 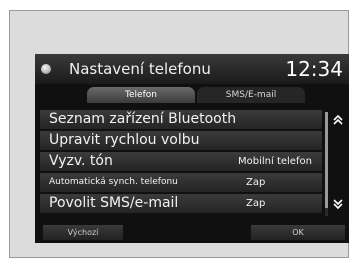 I want to click on page-title: Nastavení telefonu, so click(x=140, y=69).